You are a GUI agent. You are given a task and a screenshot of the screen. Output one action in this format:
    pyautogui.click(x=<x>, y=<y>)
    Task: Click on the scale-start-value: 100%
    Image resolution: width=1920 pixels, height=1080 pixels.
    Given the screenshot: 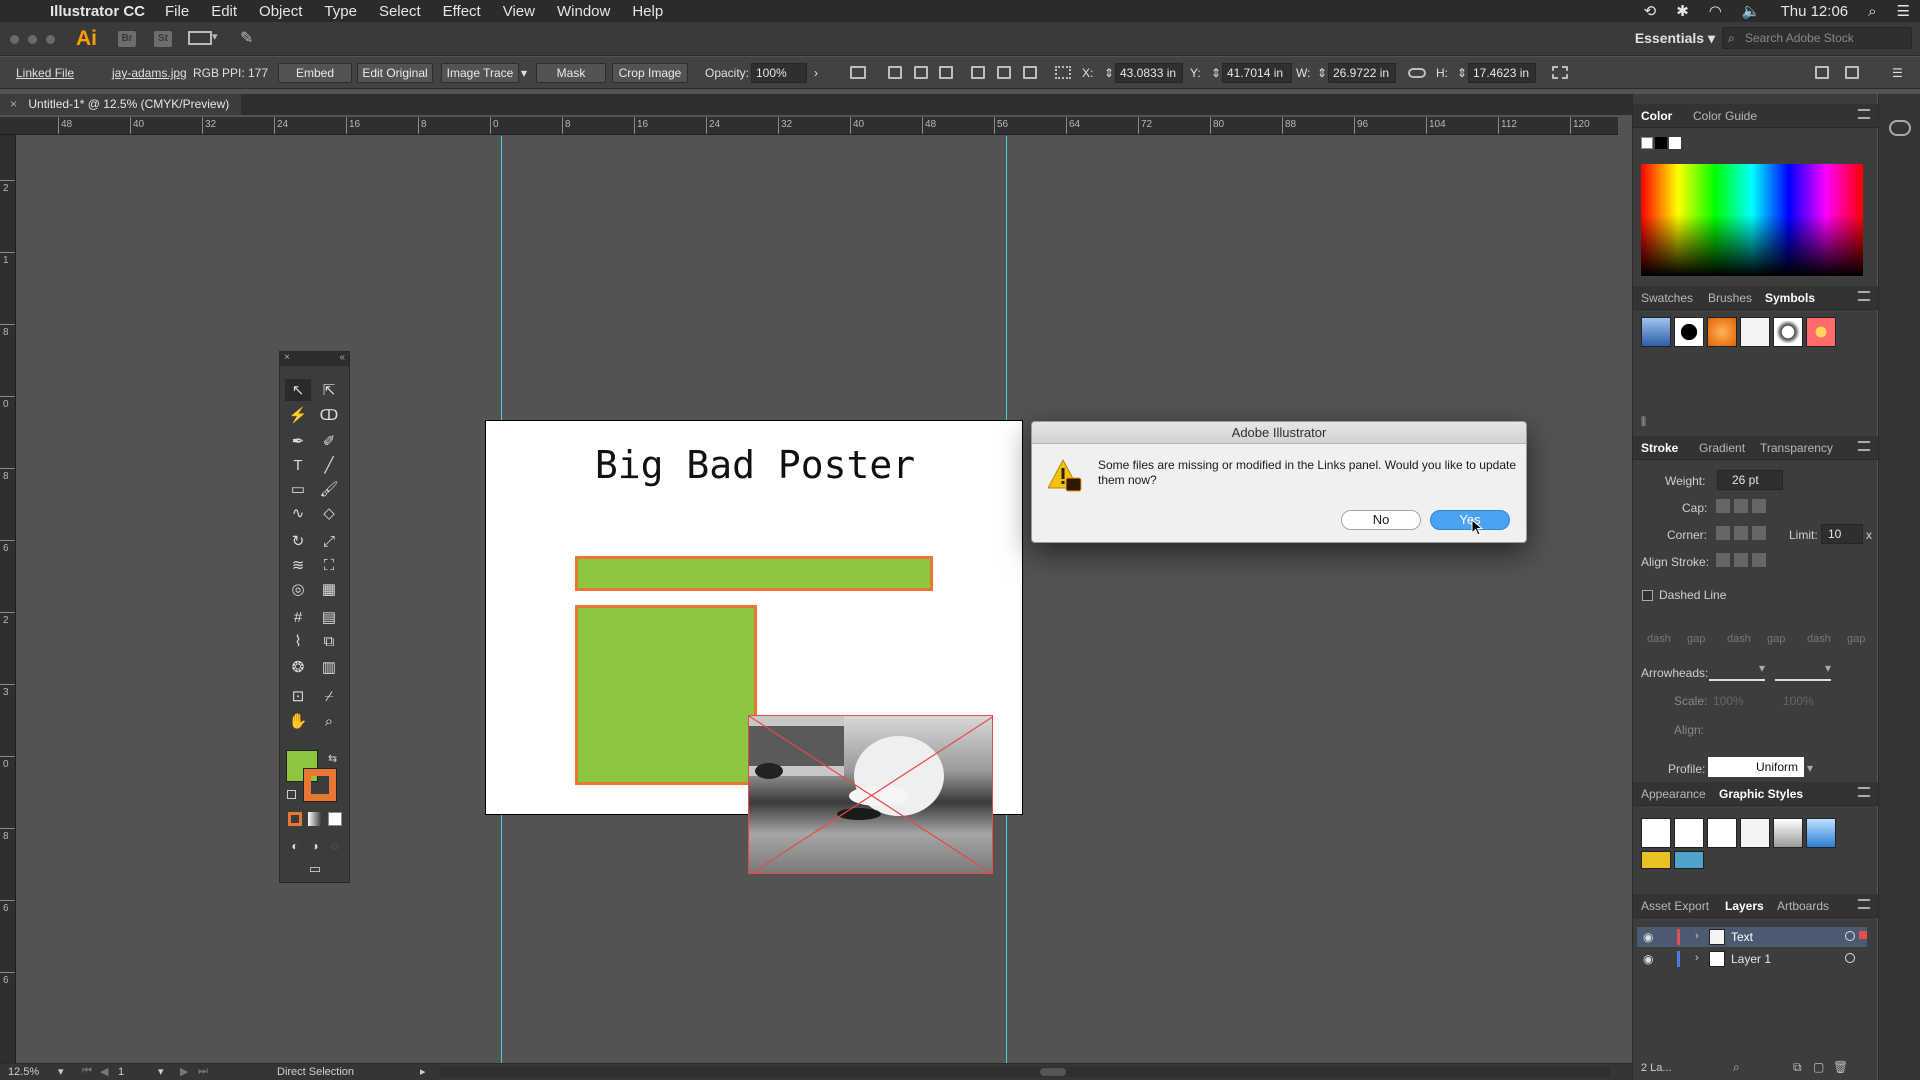 What is the action you would take?
    pyautogui.click(x=1728, y=701)
    